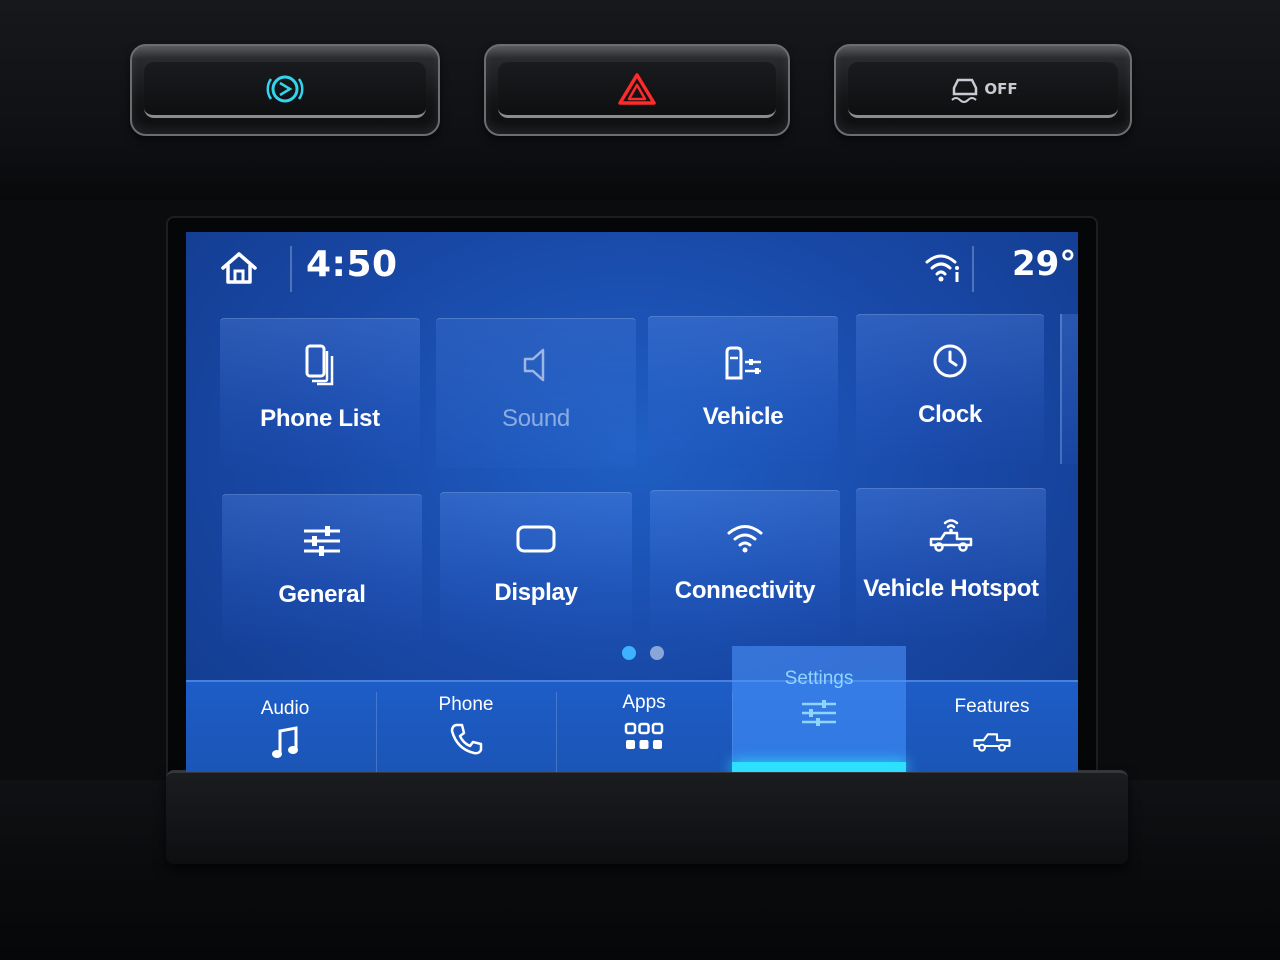  Describe the element at coordinates (319, 365) in the screenshot. I see `phone-list-icon` at that location.